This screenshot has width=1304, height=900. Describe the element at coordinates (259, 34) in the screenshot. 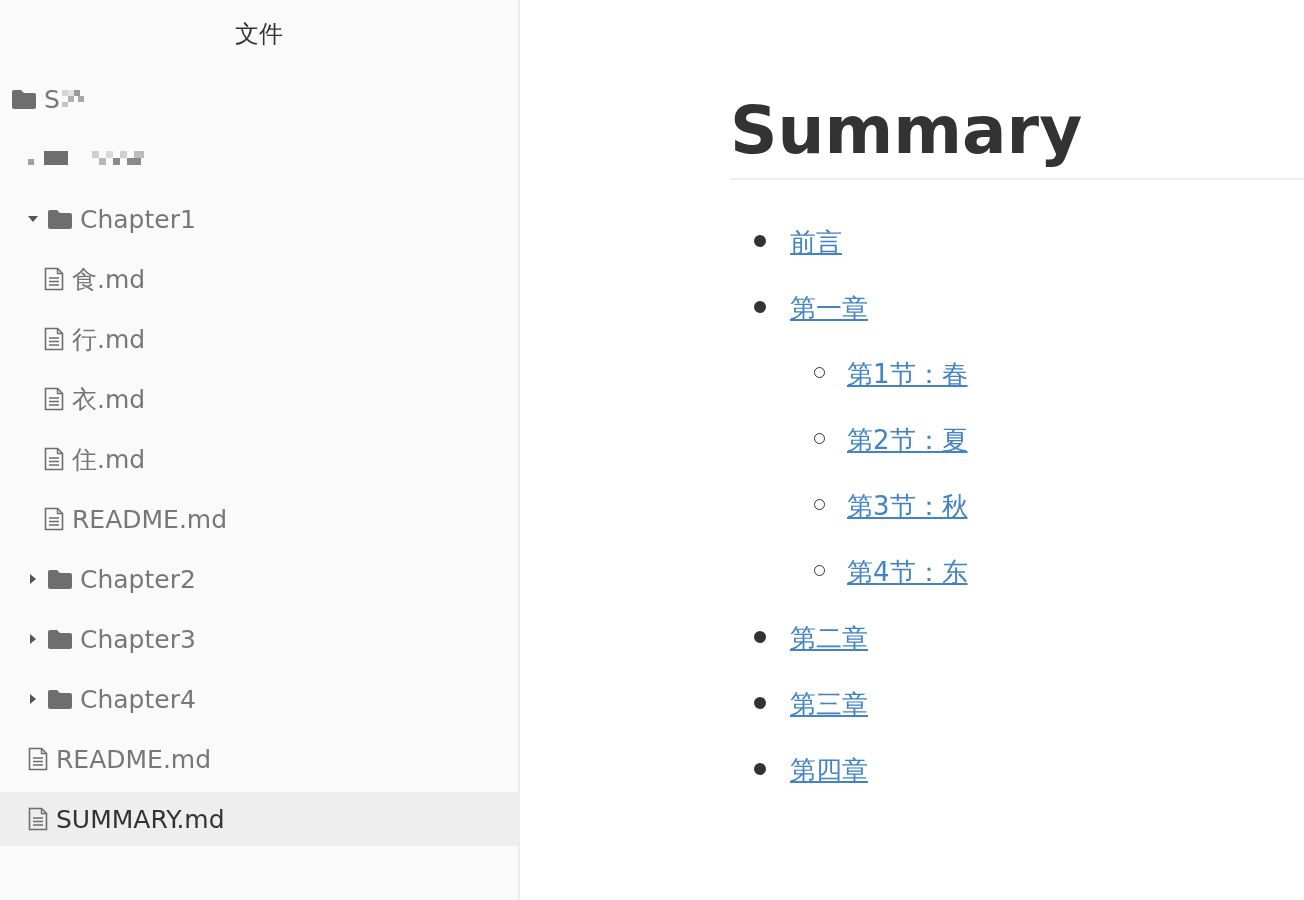

I see `sidebar-title: 文件` at that location.